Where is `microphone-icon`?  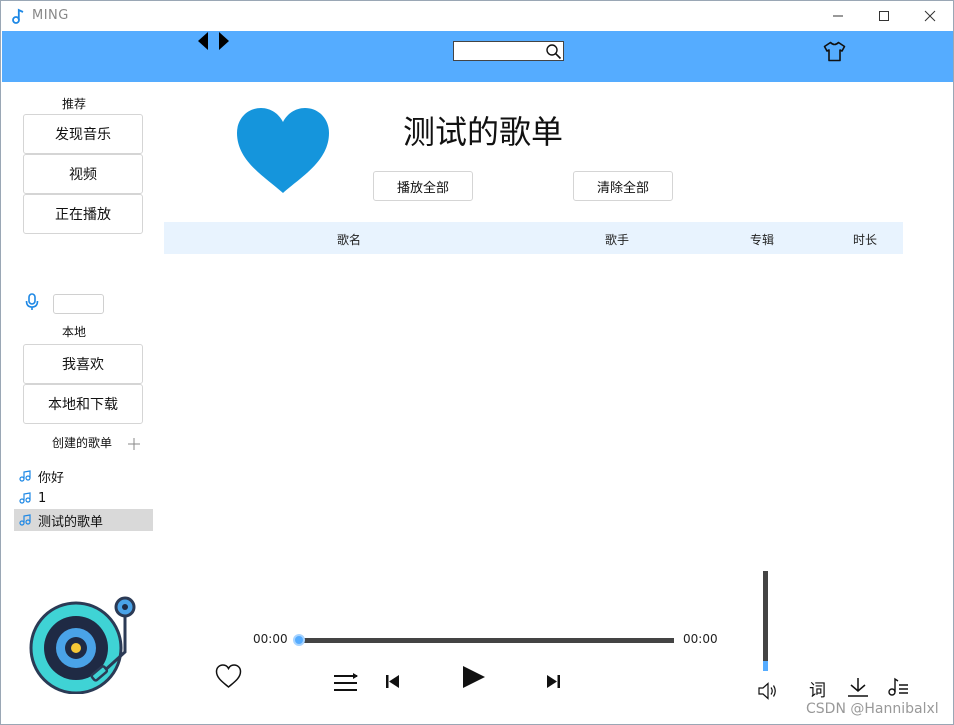 microphone-icon is located at coordinates (32, 302).